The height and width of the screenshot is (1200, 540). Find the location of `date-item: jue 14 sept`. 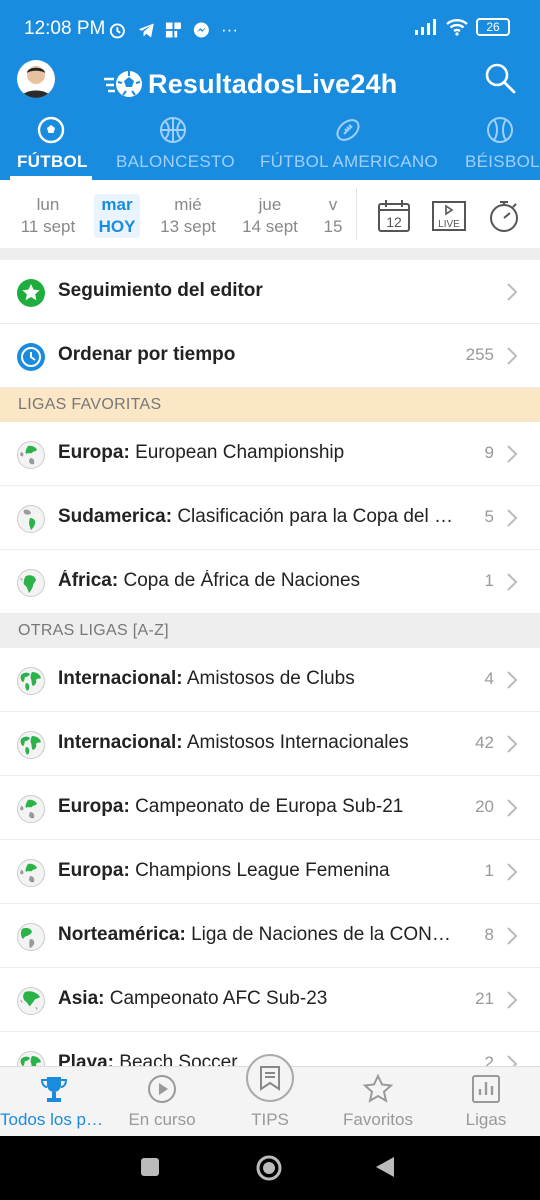

date-item: jue 14 sept is located at coordinates (270, 216).